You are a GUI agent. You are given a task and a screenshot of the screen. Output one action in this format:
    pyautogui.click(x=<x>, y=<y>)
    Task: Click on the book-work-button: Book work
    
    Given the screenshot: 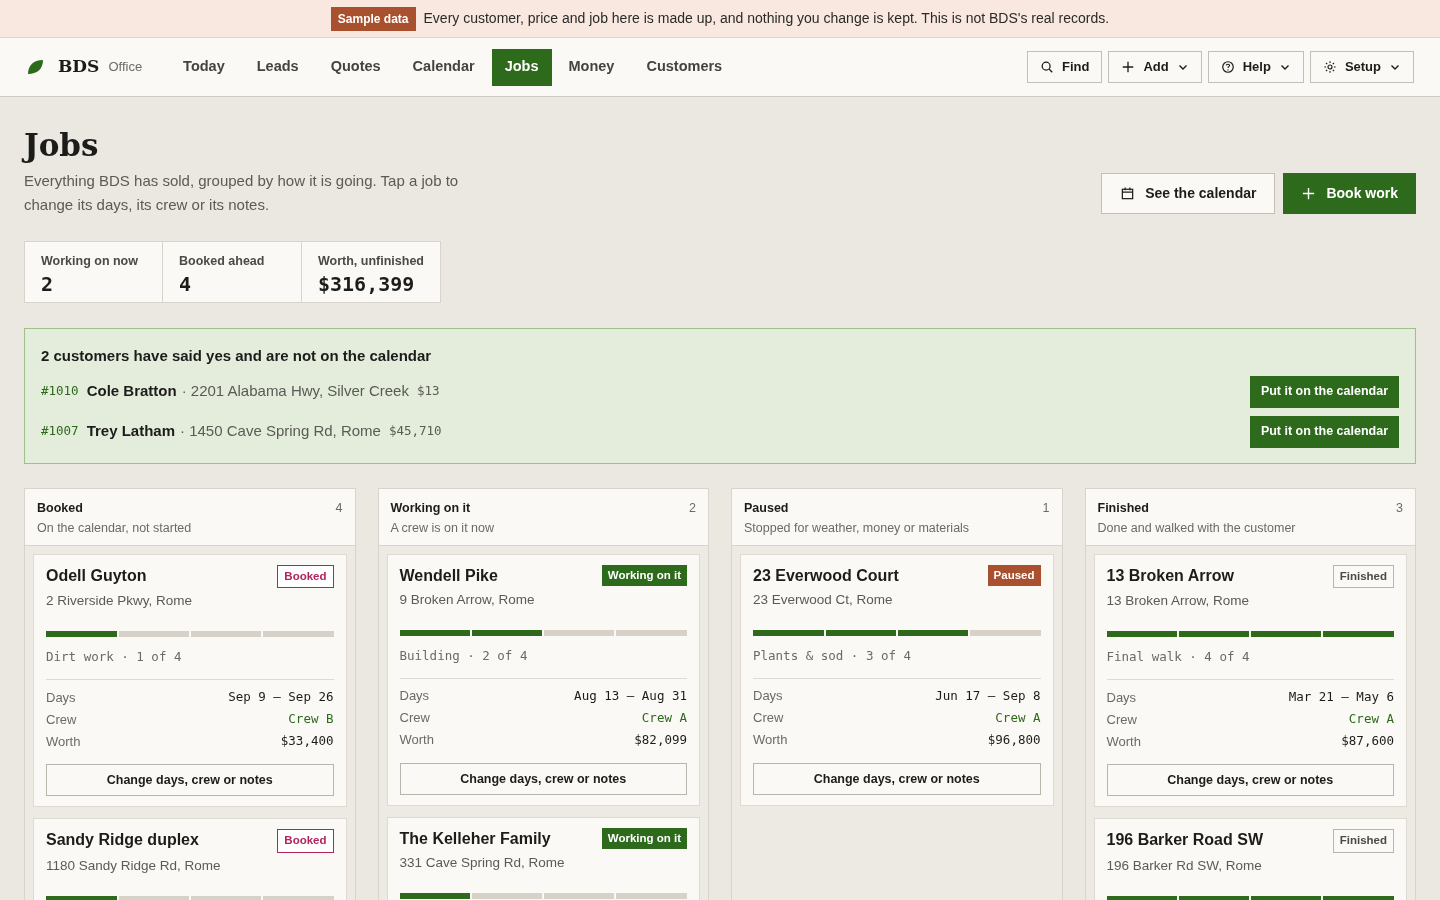 What is the action you would take?
    pyautogui.click(x=1349, y=193)
    